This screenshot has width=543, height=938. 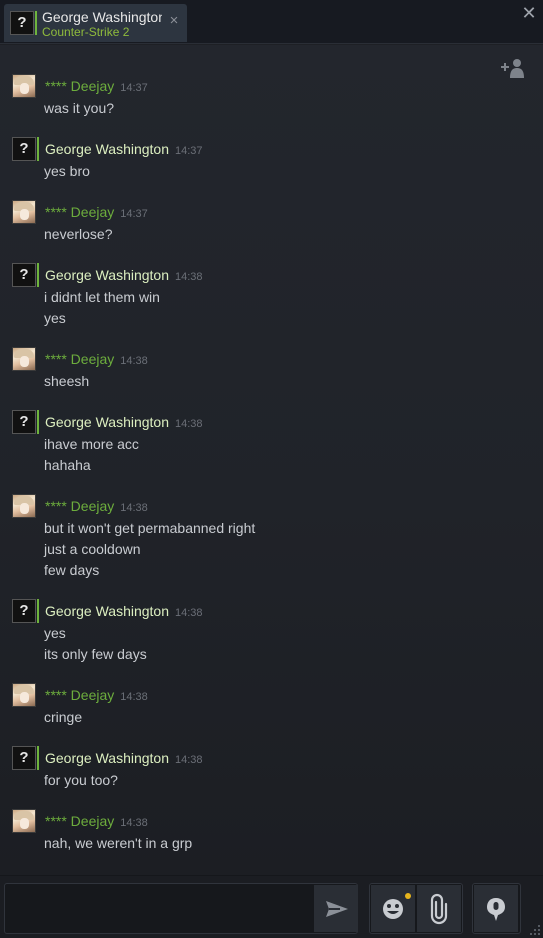 I want to click on message-body: neverlose?, so click(x=78, y=234).